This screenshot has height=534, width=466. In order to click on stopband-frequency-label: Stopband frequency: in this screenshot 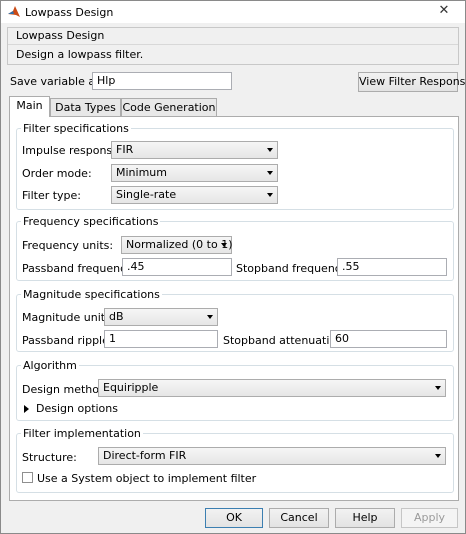, I will do `click(293, 268)`.